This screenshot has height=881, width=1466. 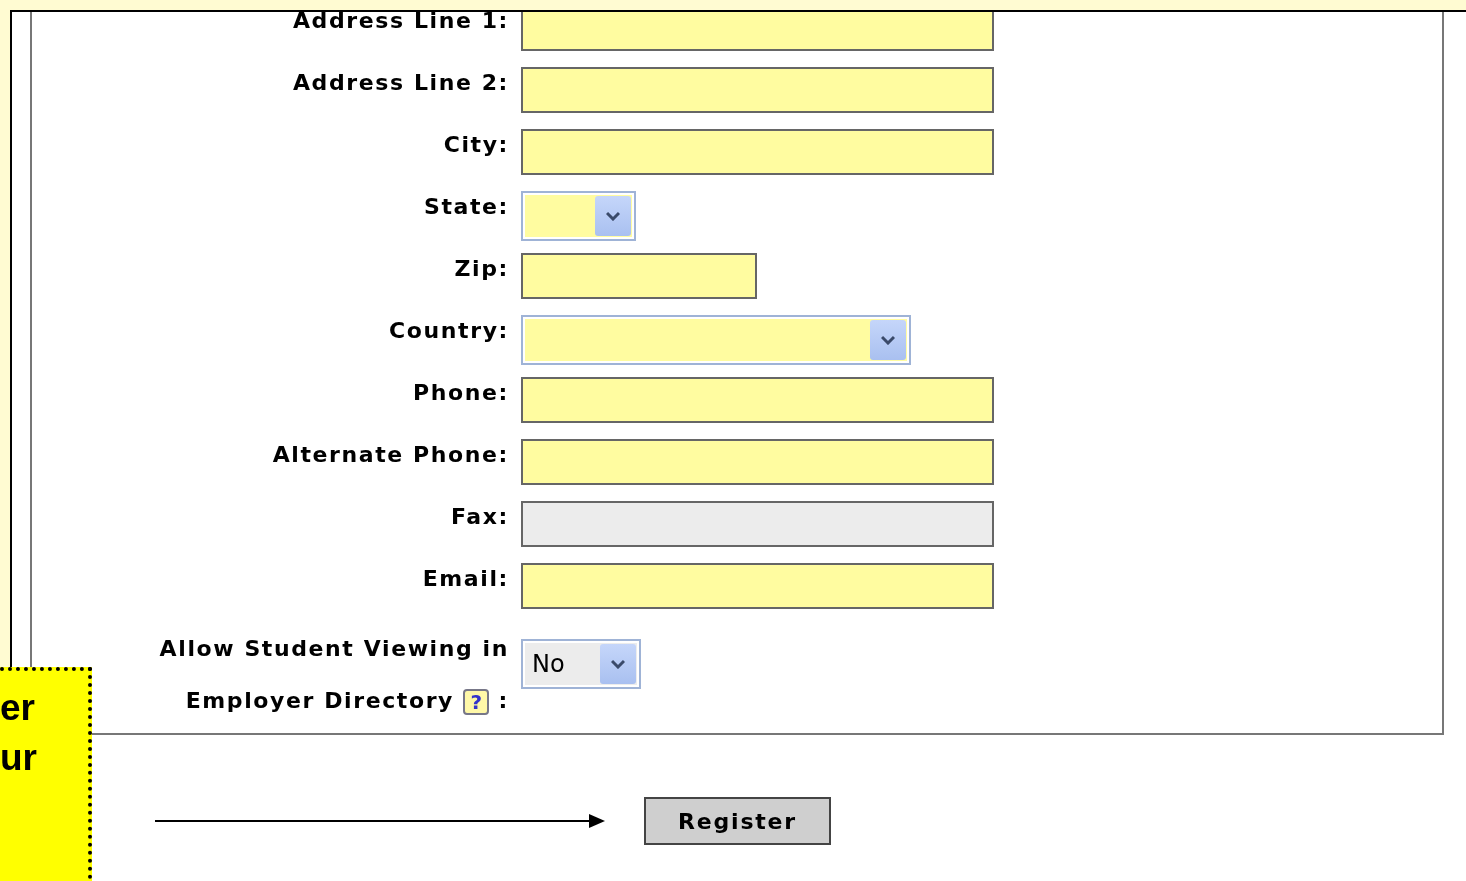 I want to click on callout-text: er, so click(x=17, y=707).